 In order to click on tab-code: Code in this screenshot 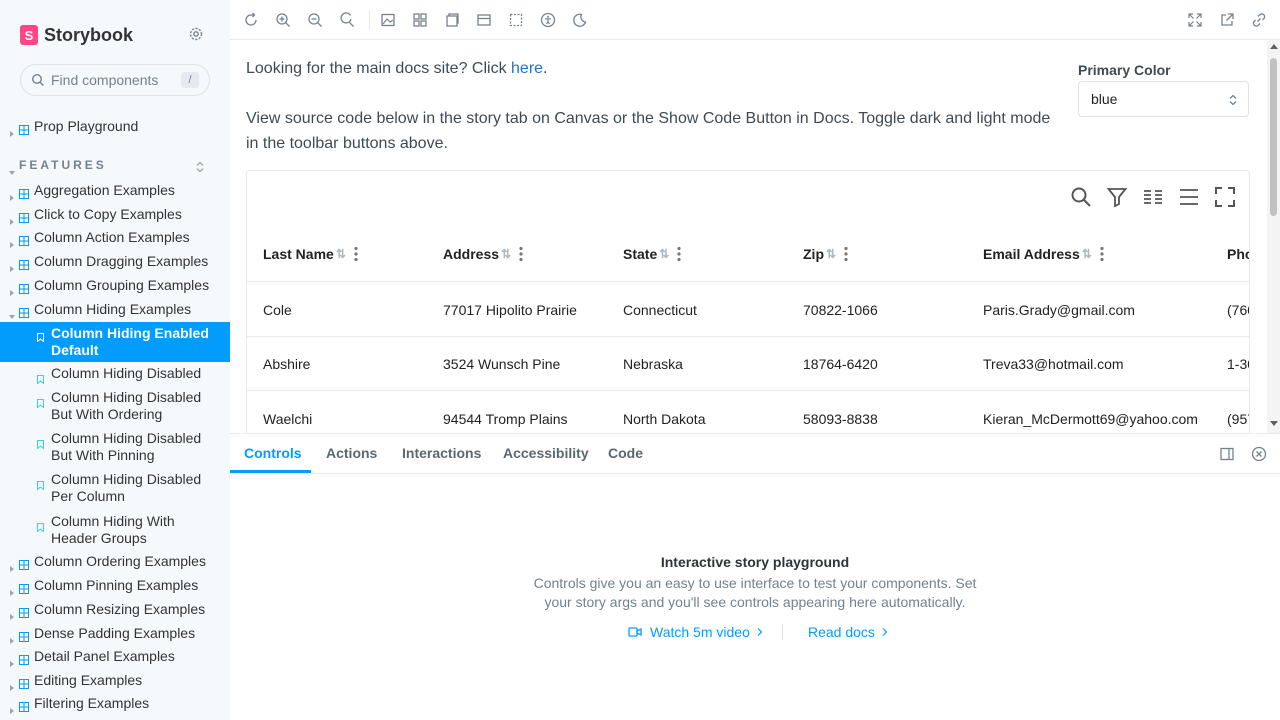, I will do `click(625, 453)`.